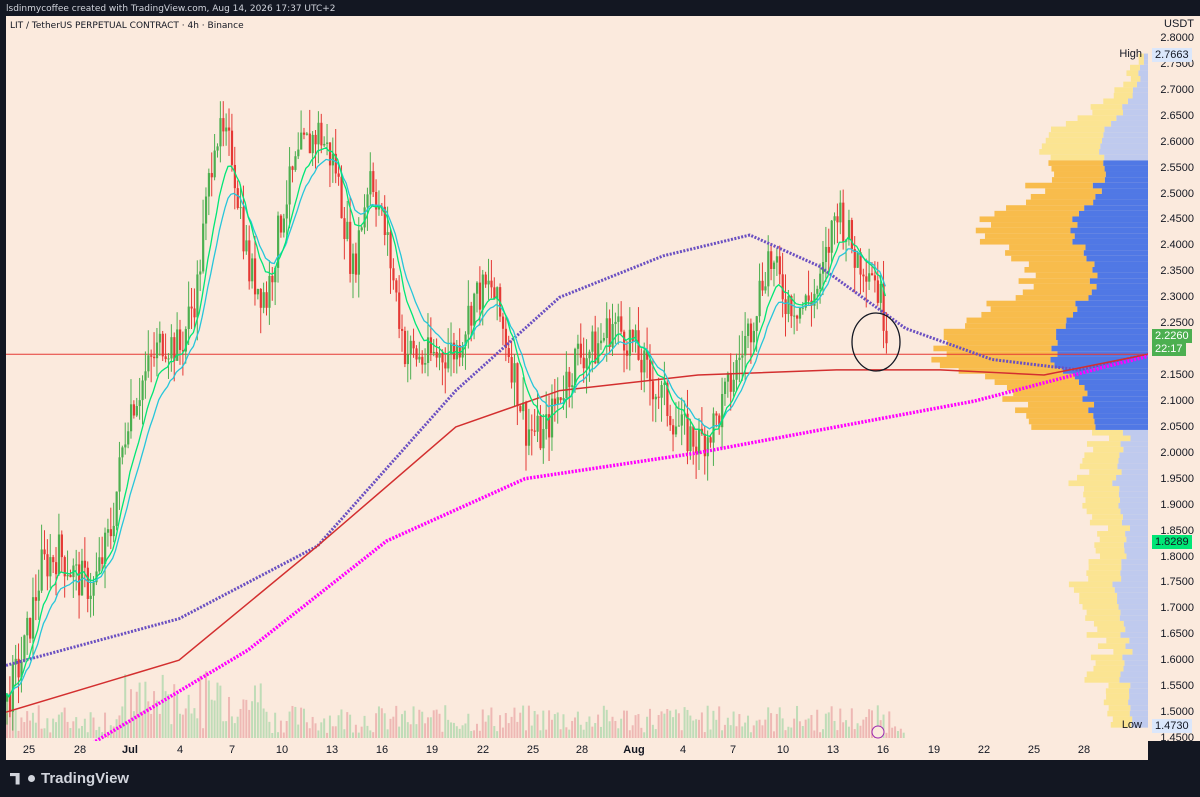  Describe the element at coordinates (69, 778) in the screenshot. I see `tradingview-logo: TradingView` at that location.